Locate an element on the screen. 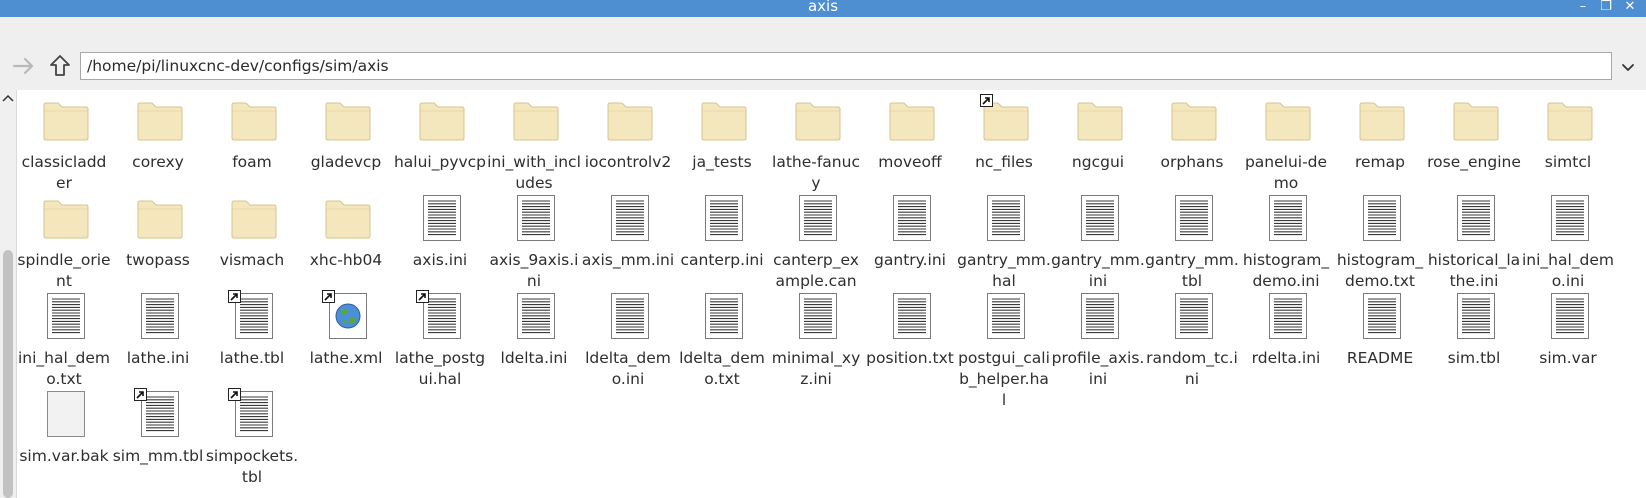 The width and height of the screenshot is (1646, 498). file-item: lathe_postgui.hal is located at coordinates (440, 339).